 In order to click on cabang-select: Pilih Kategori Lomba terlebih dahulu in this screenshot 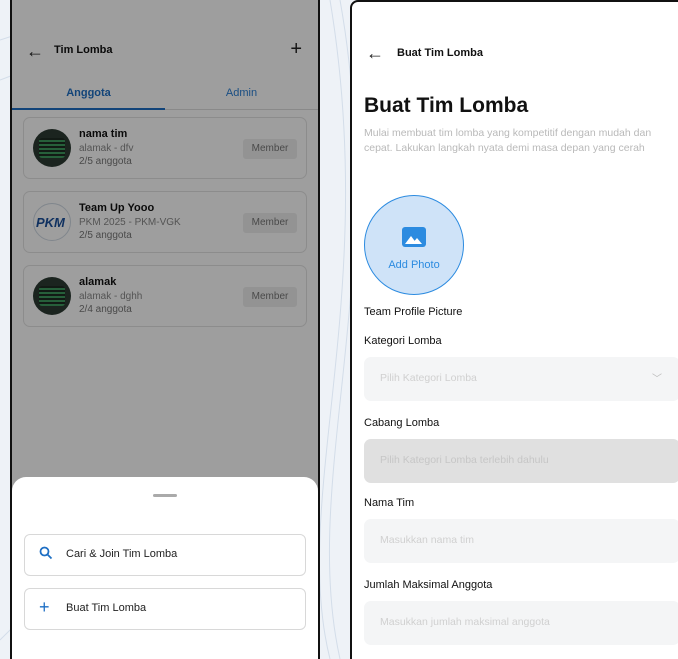, I will do `click(521, 461)`.